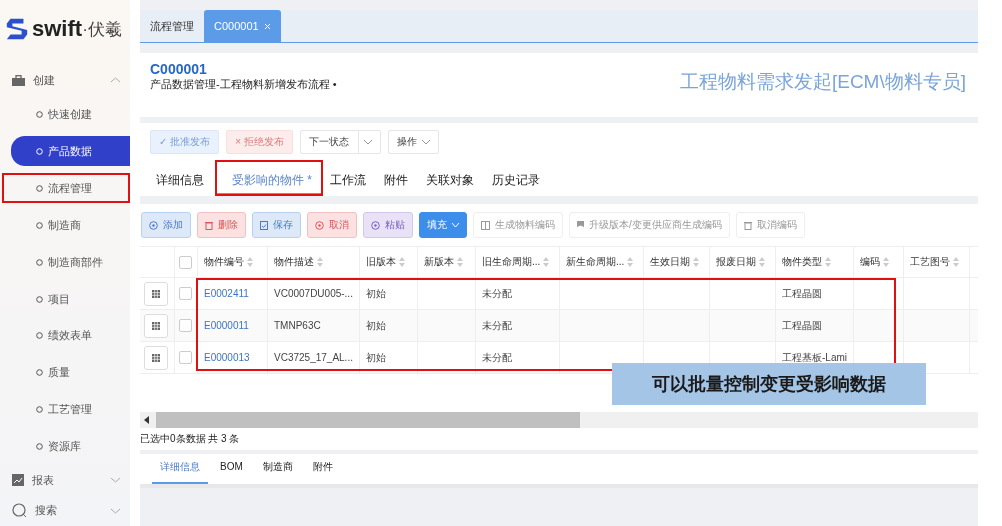 The image size is (1002, 526). Describe the element at coordinates (147, 420) in the screenshot. I see `scroll-left-icon` at that location.